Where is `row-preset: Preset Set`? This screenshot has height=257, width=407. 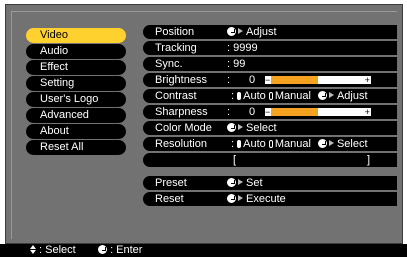
row-preset: Preset Set is located at coordinates (270, 183).